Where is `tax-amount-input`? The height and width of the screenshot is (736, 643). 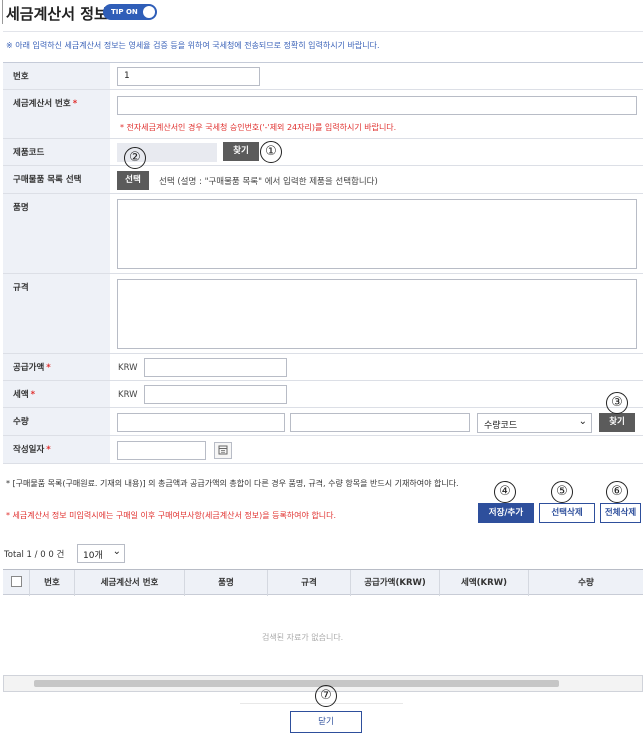 tax-amount-input is located at coordinates (215, 394).